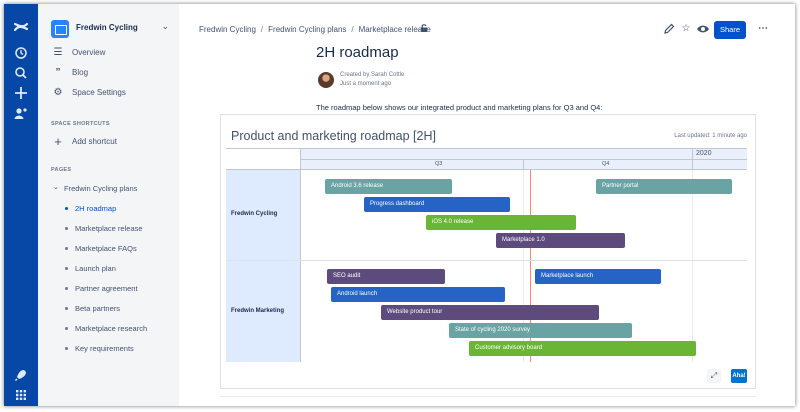 The height and width of the screenshot is (412, 800). What do you see at coordinates (106, 288) in the screenshot?
I see `page-tree-item-label: Partner agreement` at bounding box center [106, 288].